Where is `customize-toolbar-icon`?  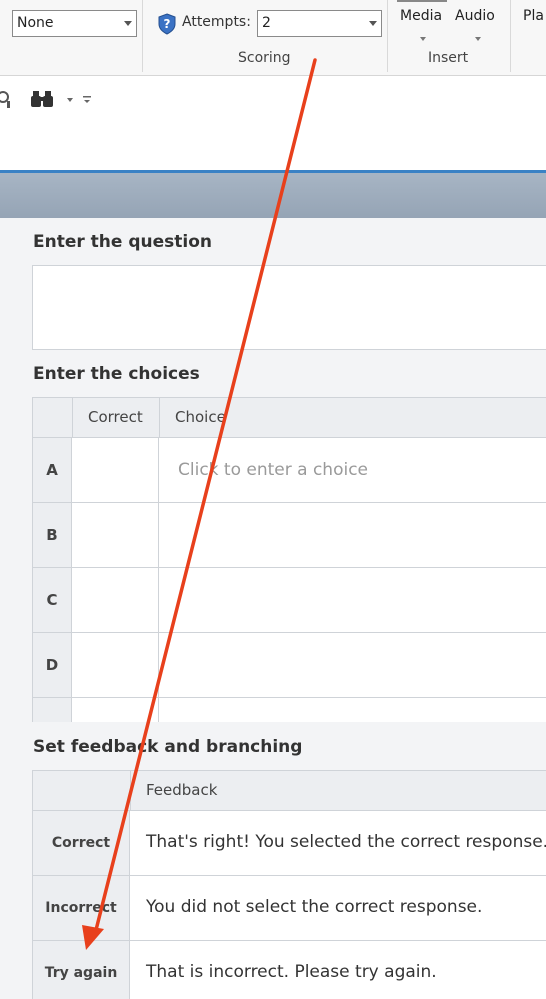
customize-toolbar-icon is located at coordinates (87, 100).